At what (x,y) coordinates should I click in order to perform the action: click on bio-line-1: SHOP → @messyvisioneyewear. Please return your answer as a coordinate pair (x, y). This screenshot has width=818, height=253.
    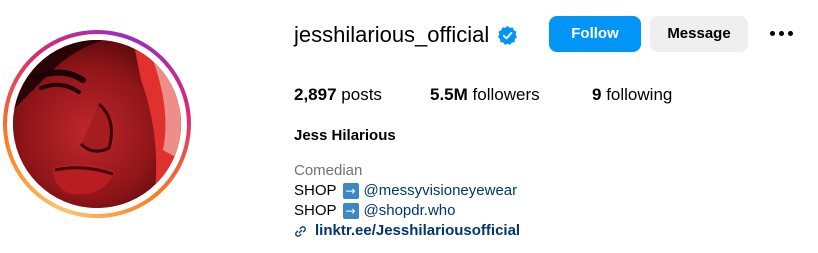
    Looking at the image, I should click on (405, 191).